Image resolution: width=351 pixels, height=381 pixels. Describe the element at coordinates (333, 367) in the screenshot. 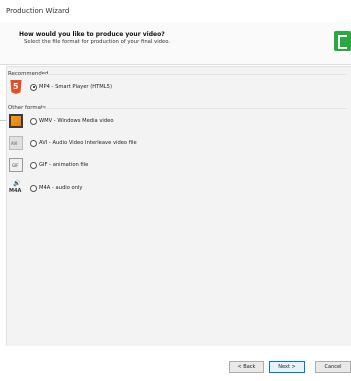

I see `cancel-button: Cancel` at that location.